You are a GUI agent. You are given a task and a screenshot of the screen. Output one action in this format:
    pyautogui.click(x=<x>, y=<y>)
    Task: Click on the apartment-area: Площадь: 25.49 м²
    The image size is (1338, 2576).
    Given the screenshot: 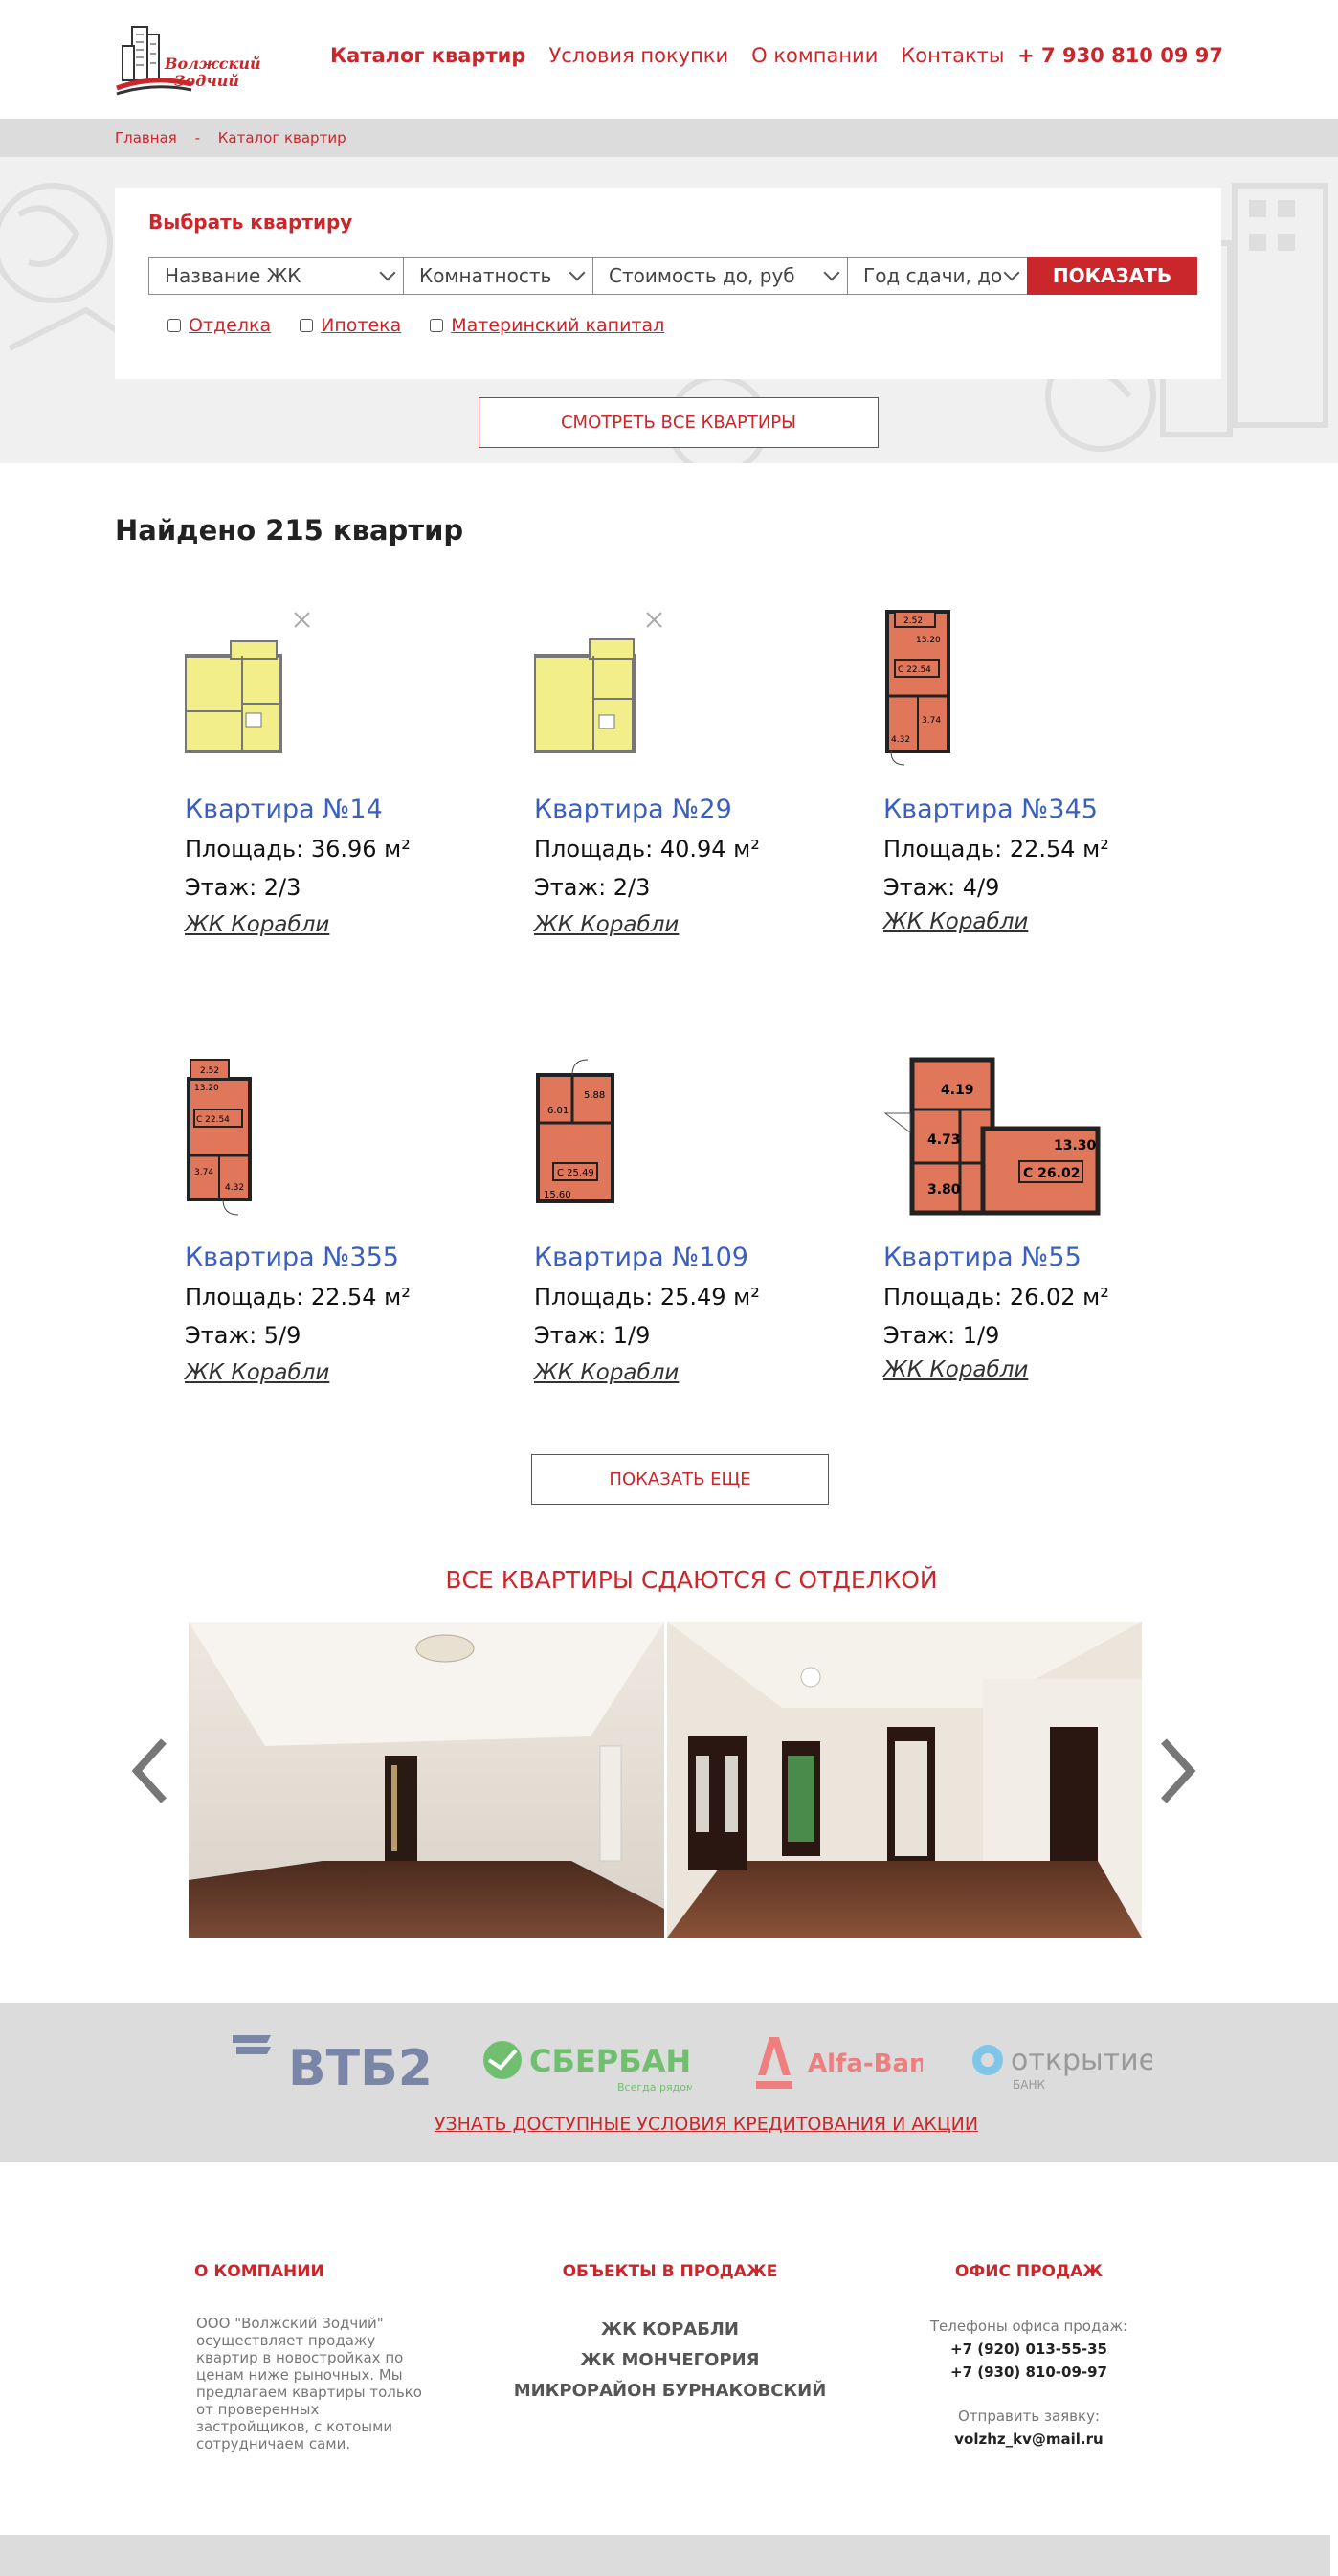 What is the action you would take?
    pyautogui.click(x=647, y=1297)
    